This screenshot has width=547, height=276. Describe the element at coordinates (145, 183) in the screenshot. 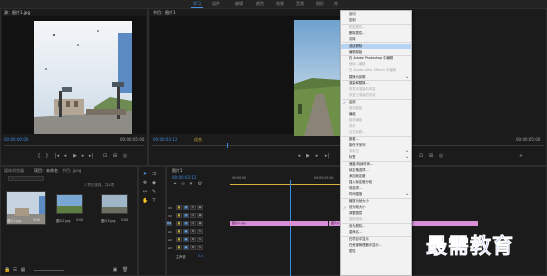

I see `ripple-edit-tool-icon: ✥` at that location.